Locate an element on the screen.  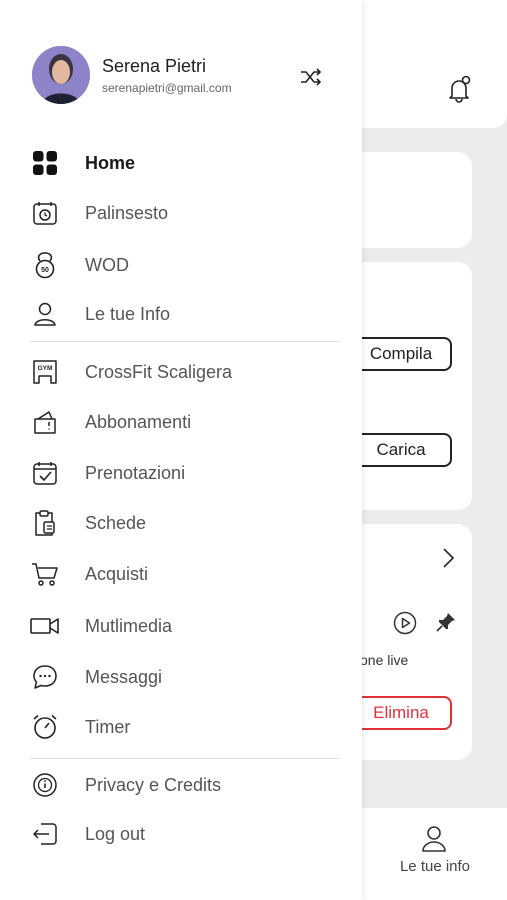
elimina-button: Elimina is located at coordinates (401, 713).